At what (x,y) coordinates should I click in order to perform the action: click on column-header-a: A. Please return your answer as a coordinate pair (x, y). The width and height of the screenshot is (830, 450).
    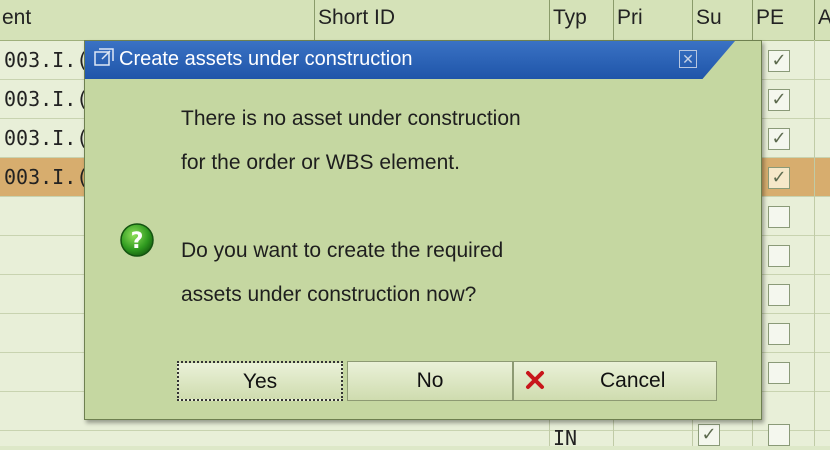
    Looking at the image, I should click on (824, 20).